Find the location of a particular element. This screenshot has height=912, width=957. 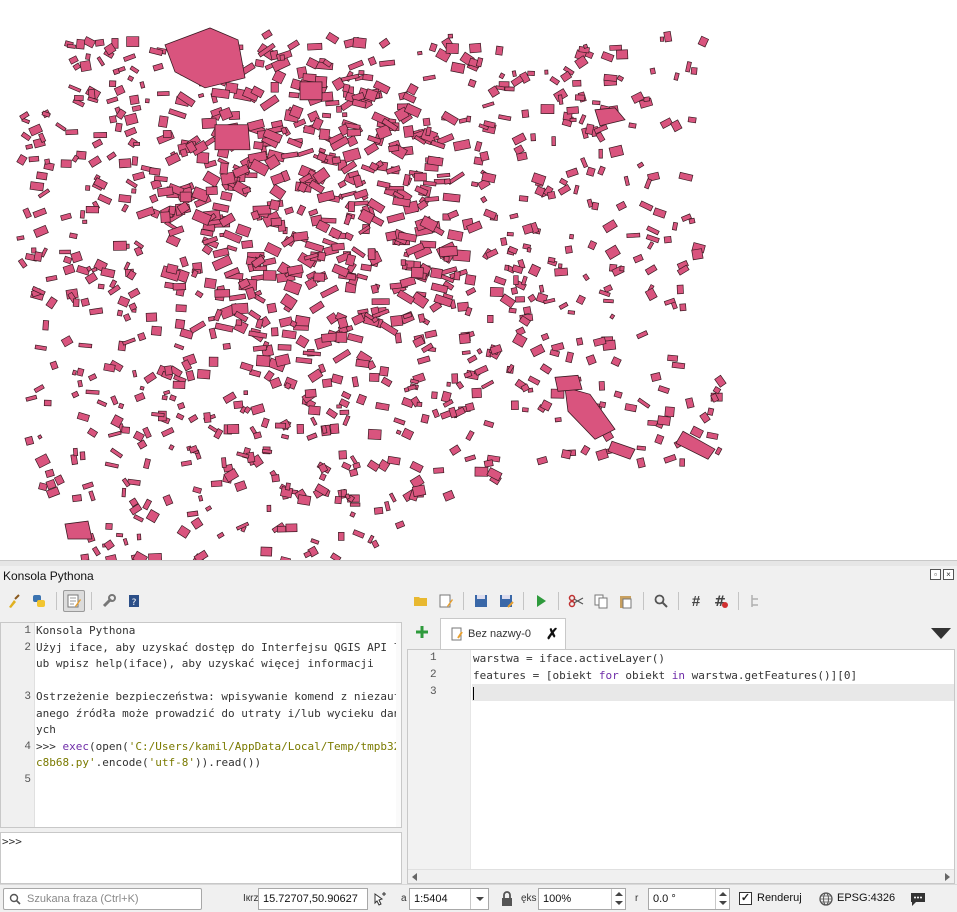

uncomment-button: # is located at coordinates (721, 601).